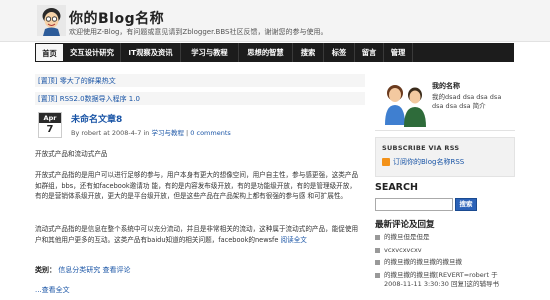 This screenshot has width=550, height=300. I want to click on avatar-logo-icon, so click(51, 20).